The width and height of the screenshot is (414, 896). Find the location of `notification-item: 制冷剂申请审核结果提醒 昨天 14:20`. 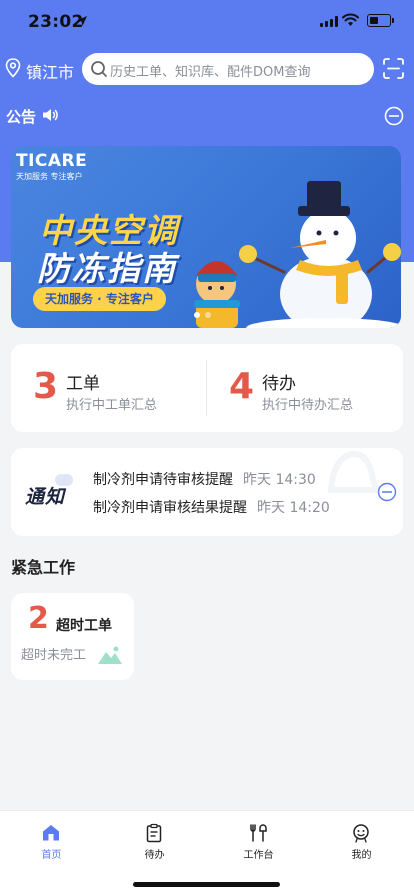

notification-item: 制冷剂申请审核结果提醒 昨天 14:20 is located at coordinates (211, 507).